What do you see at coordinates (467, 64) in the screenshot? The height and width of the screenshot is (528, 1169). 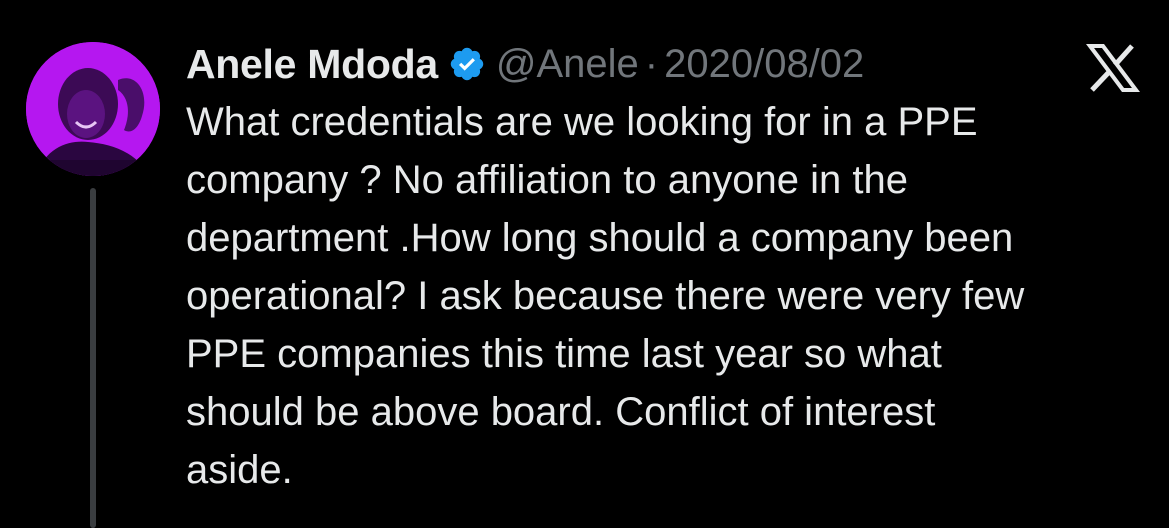 I see `verified-badge-icon` at bounding box center [467, 64].